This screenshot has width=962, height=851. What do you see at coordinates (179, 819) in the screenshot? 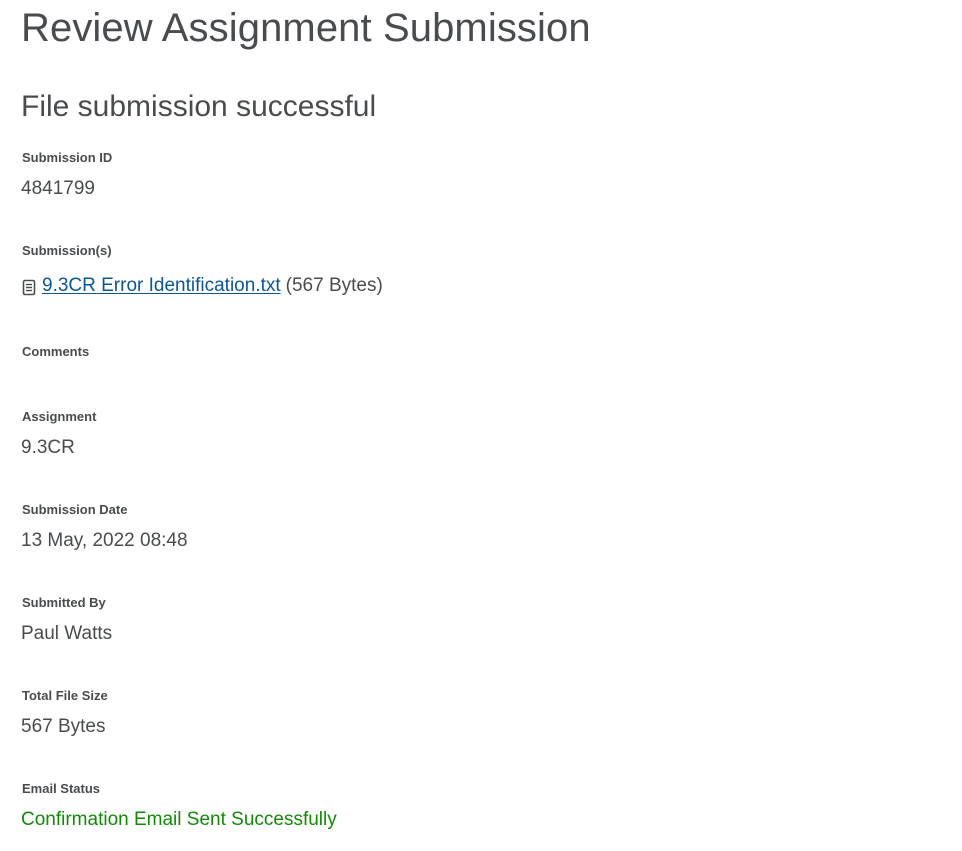
I see `email-status-value: Confirmation Email Sent Successfully` at bounding box center [179, 819].